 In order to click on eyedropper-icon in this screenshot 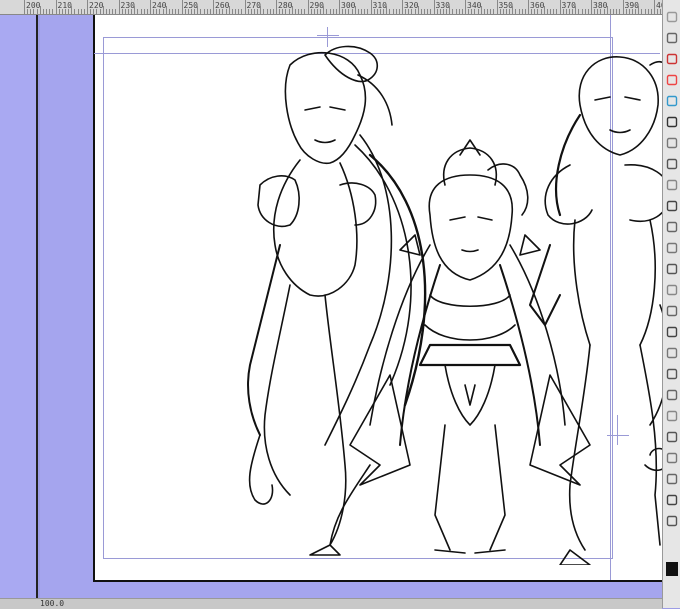, I will do `click(672, 414)`.